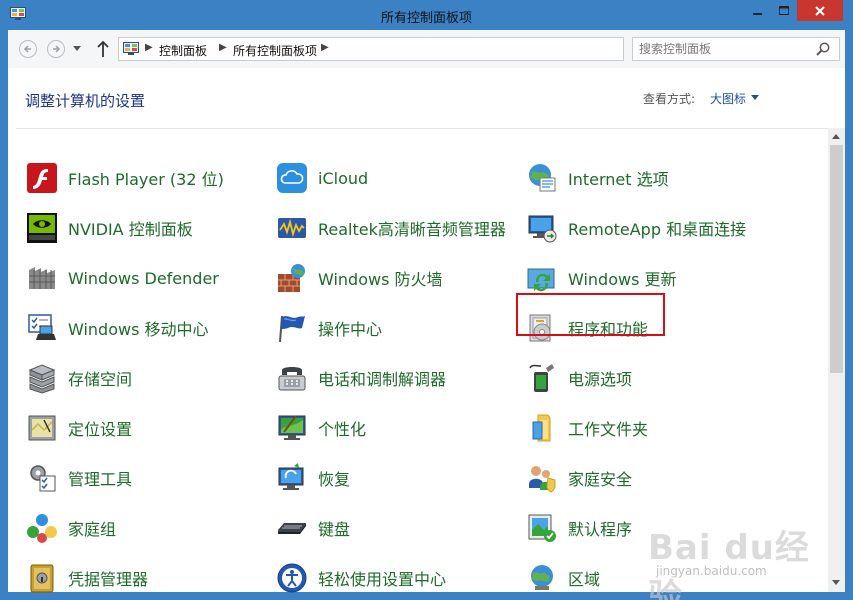  I want to click on minimize-button, so click(758, 10).